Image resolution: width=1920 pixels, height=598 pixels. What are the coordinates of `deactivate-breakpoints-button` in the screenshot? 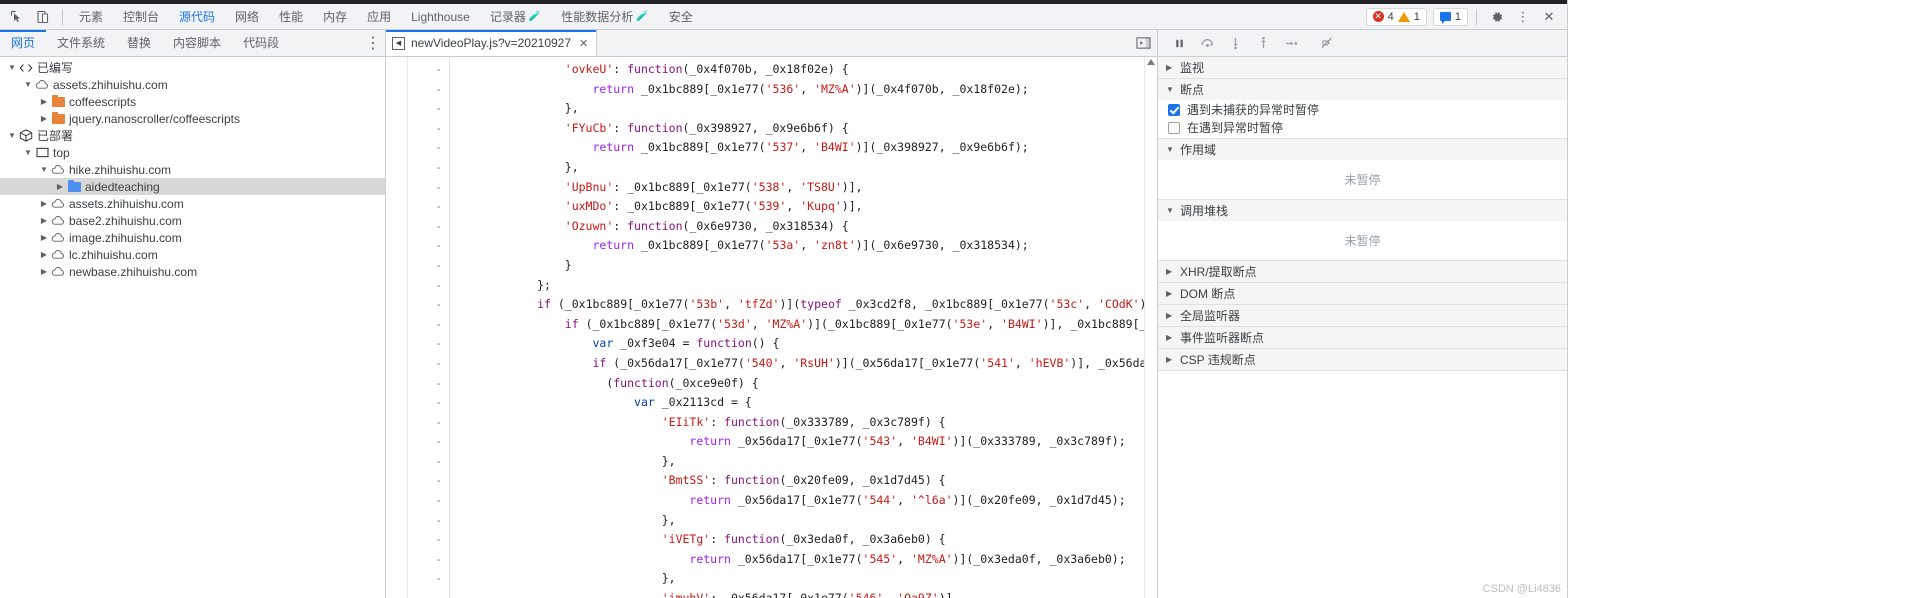 It's located at (1327, 43).